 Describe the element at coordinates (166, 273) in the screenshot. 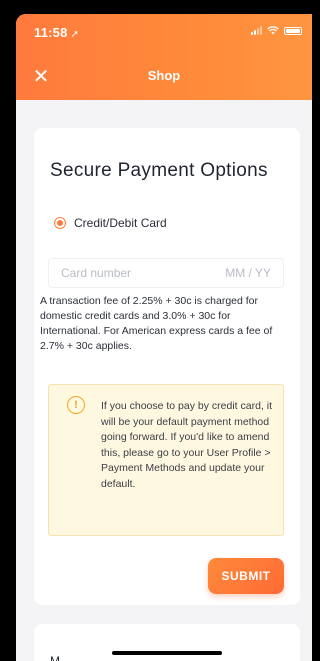

I see `card-input-field: Card number MM / YY` at that location.